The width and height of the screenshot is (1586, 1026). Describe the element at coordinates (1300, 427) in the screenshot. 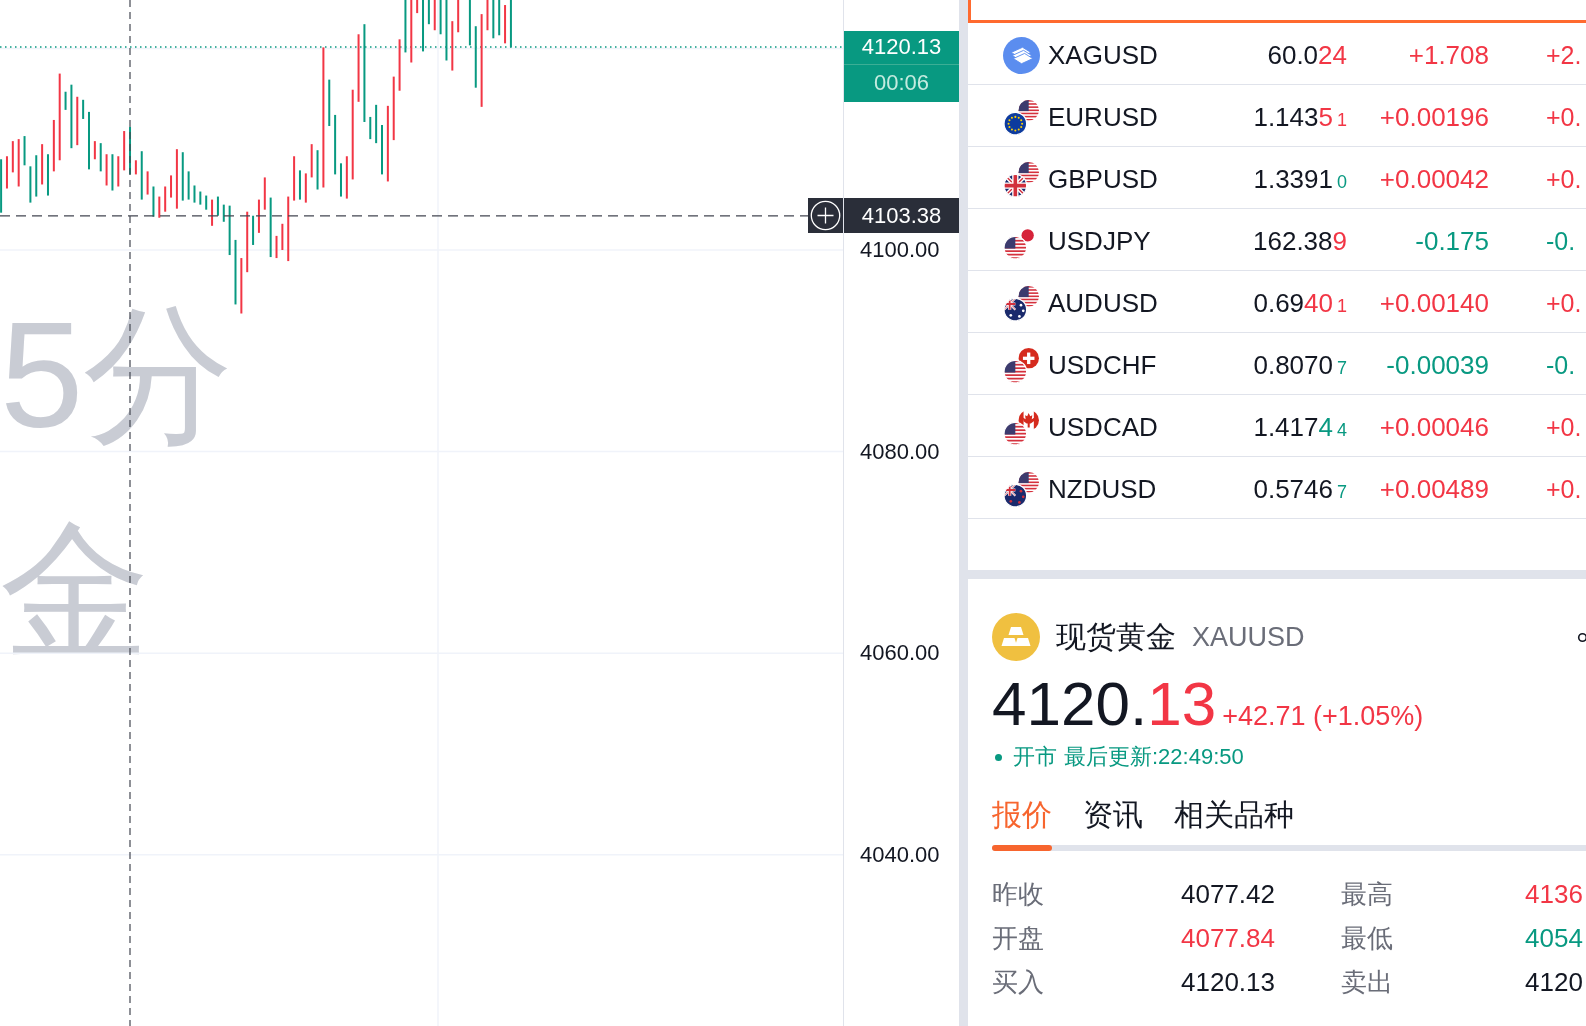

I see `price-text: 1.4174 4` at that location.